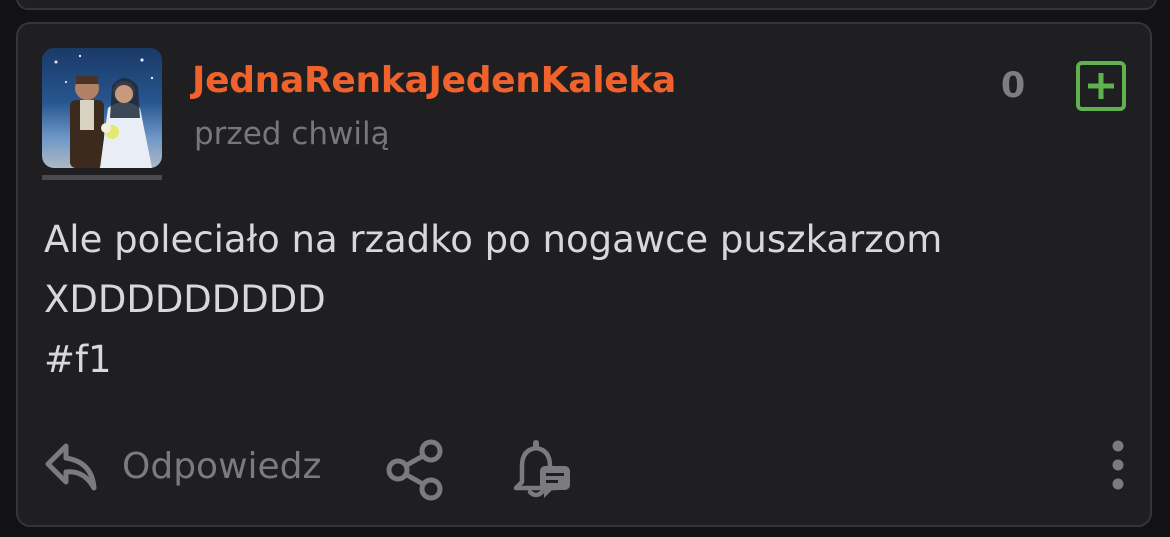 This screenshot has height=537, width=1170. What do you see at coordinates (586, 5) in the screenshot?
I see `previous-card-edge` at bounding box center [586, 5].